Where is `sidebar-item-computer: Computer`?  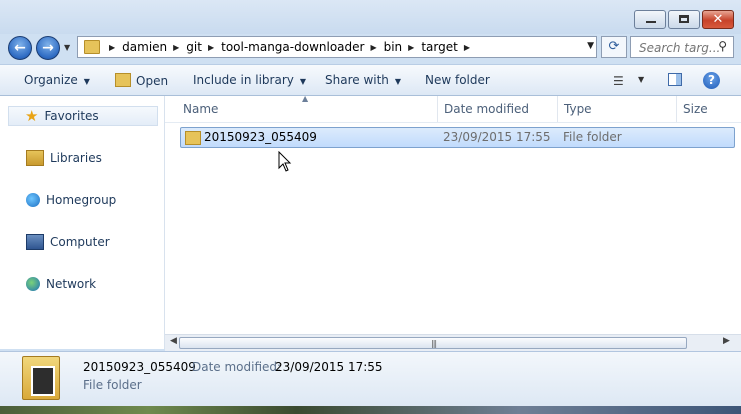
sidebar-item-computer: Computer is located at coordinates (68, 242).